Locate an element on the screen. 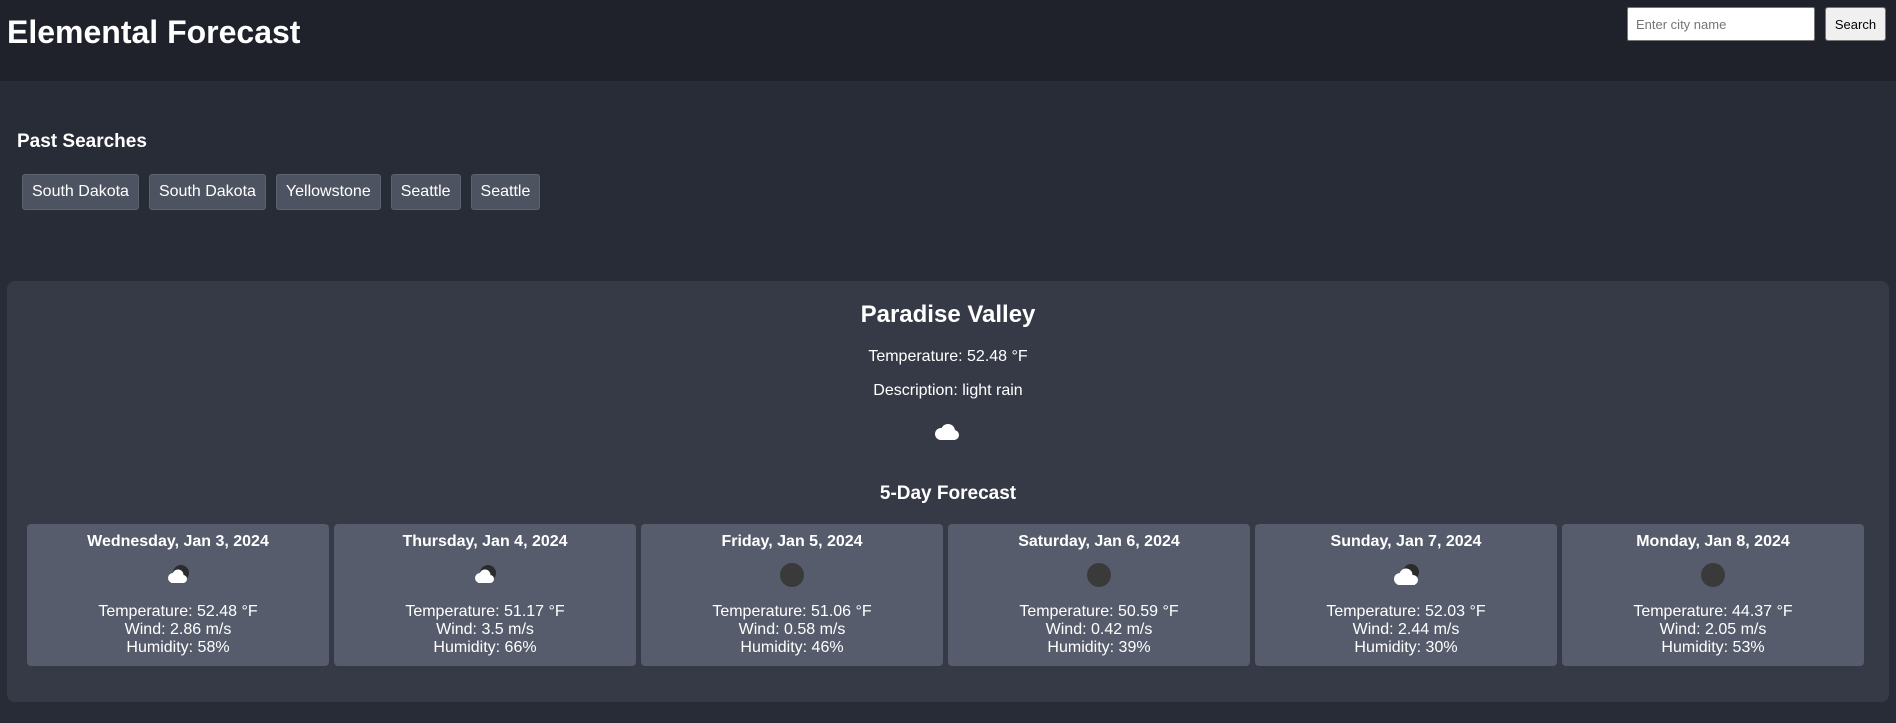 The image size is (1896, 723). forecast-title: 5-Day Forecast is located at coordinates (948, 493).